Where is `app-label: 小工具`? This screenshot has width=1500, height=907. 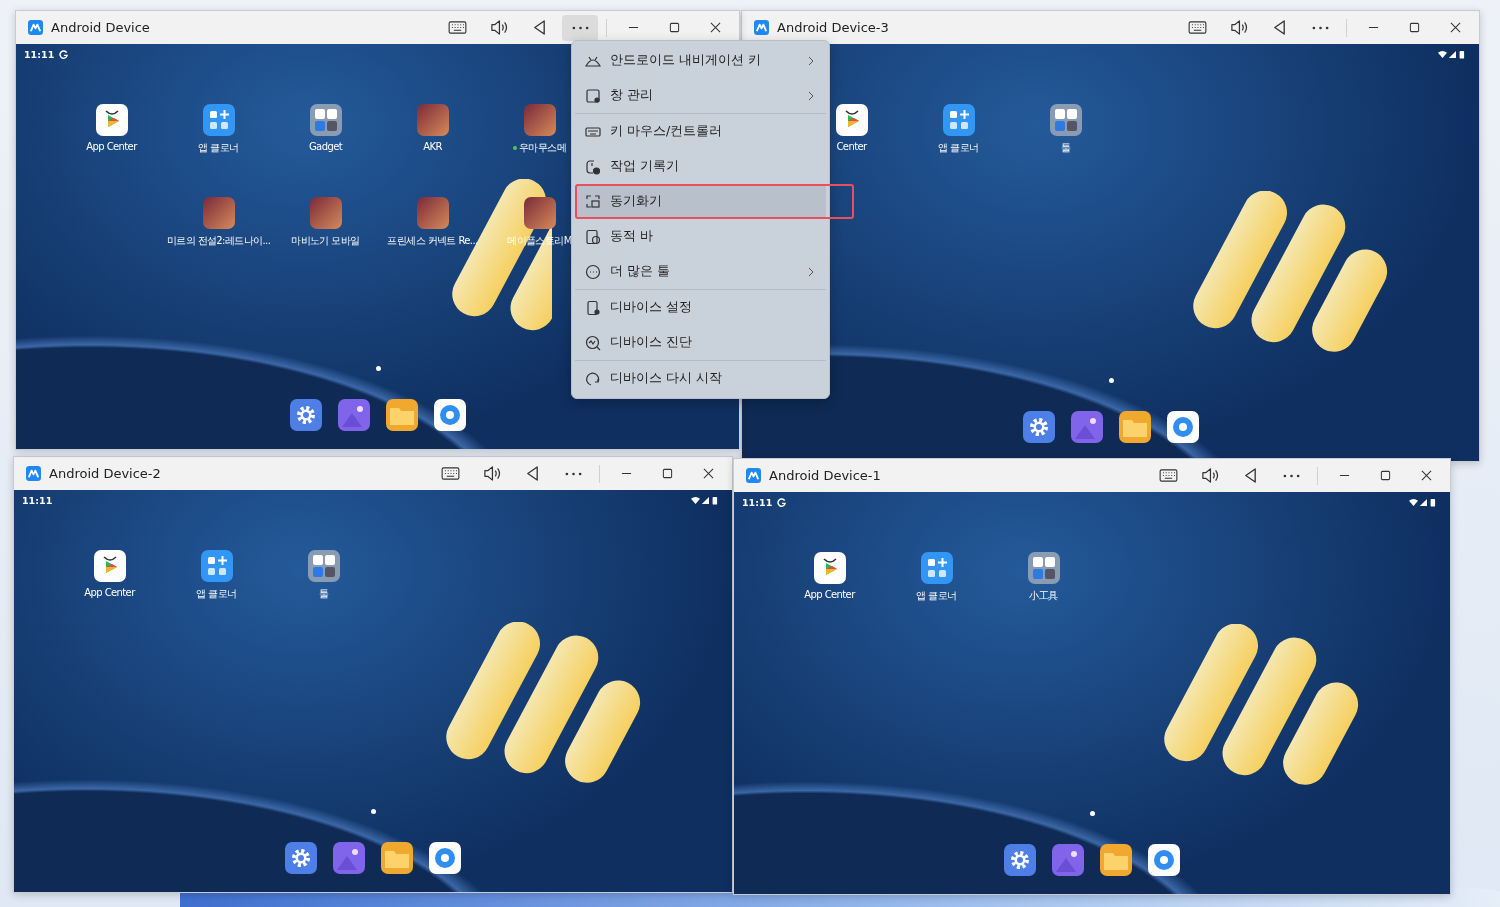 app-label: 小工具 is located at coordinates (1043, 596).